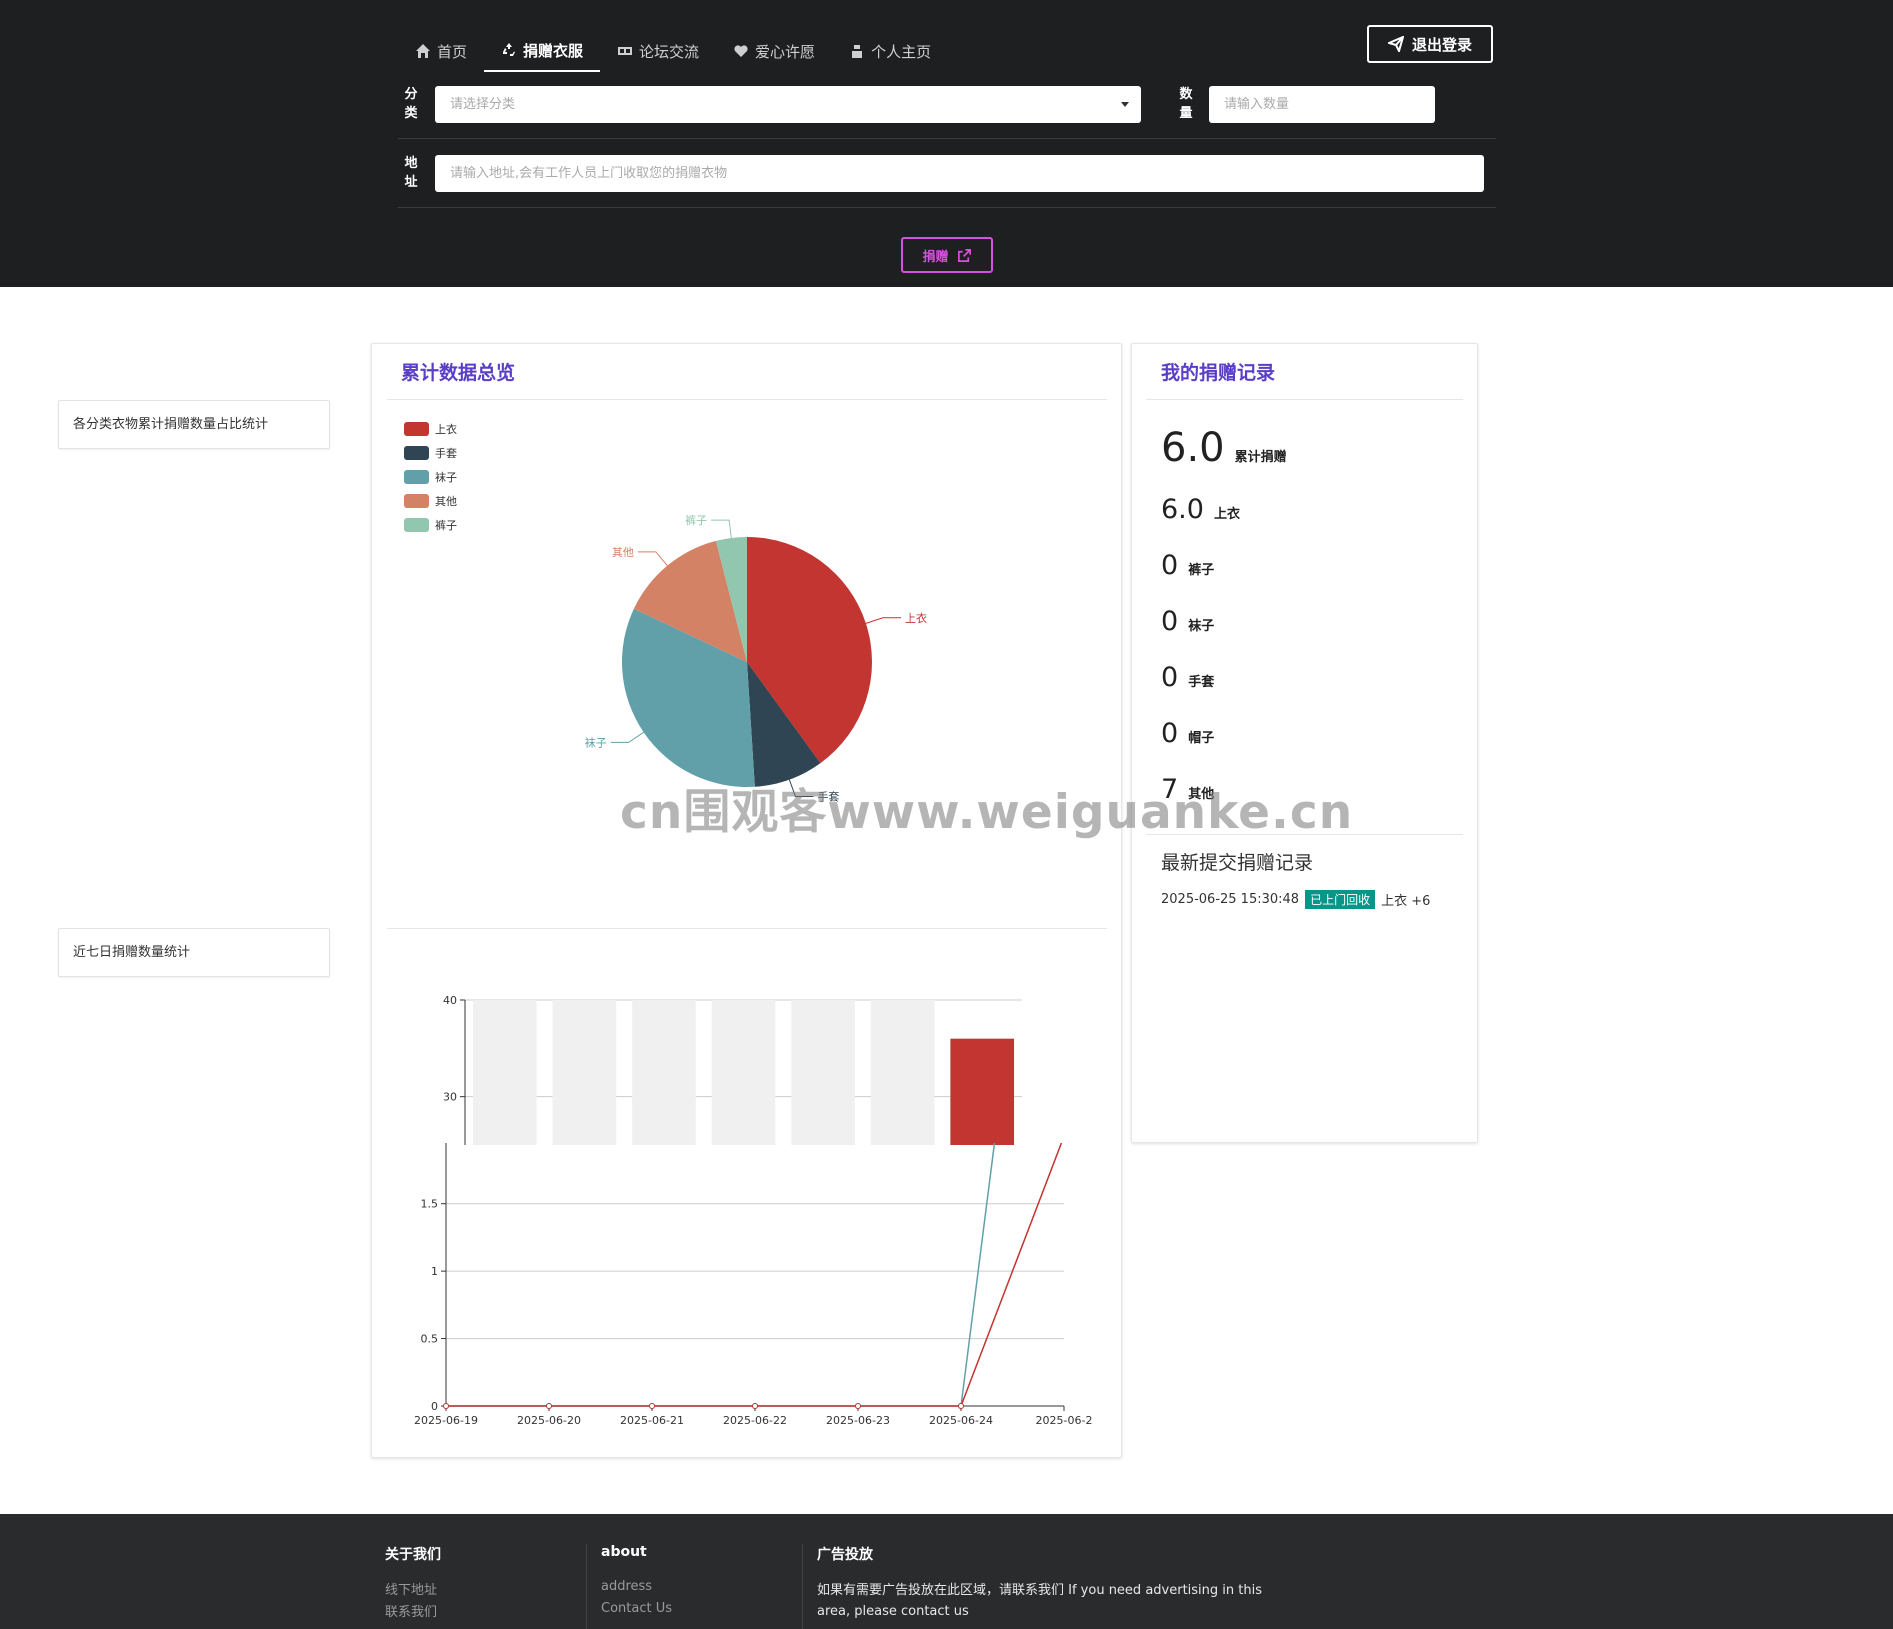 The image size is (1893, 1629). I want to click on y-tick-label: 40, so click(450, 1000).